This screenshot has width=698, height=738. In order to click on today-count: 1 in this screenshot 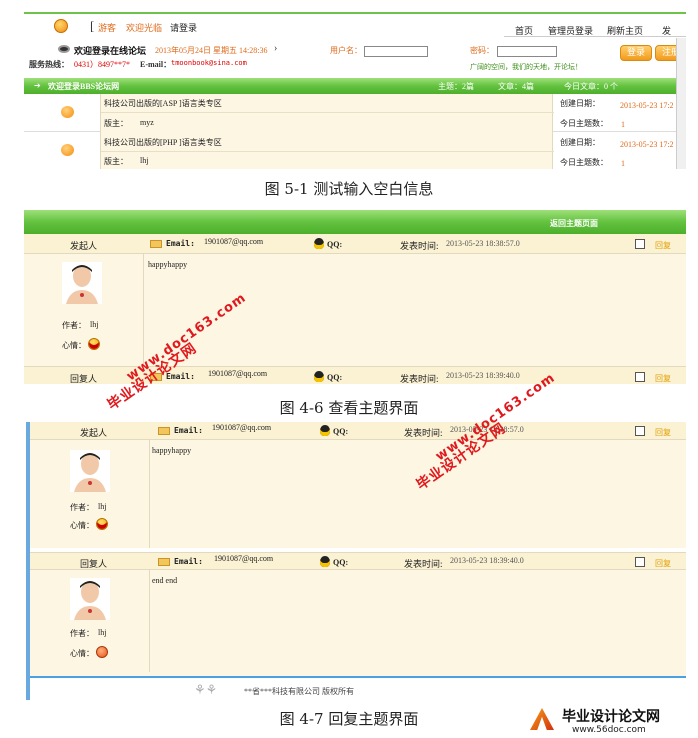, I will do `click(623, 124)`.